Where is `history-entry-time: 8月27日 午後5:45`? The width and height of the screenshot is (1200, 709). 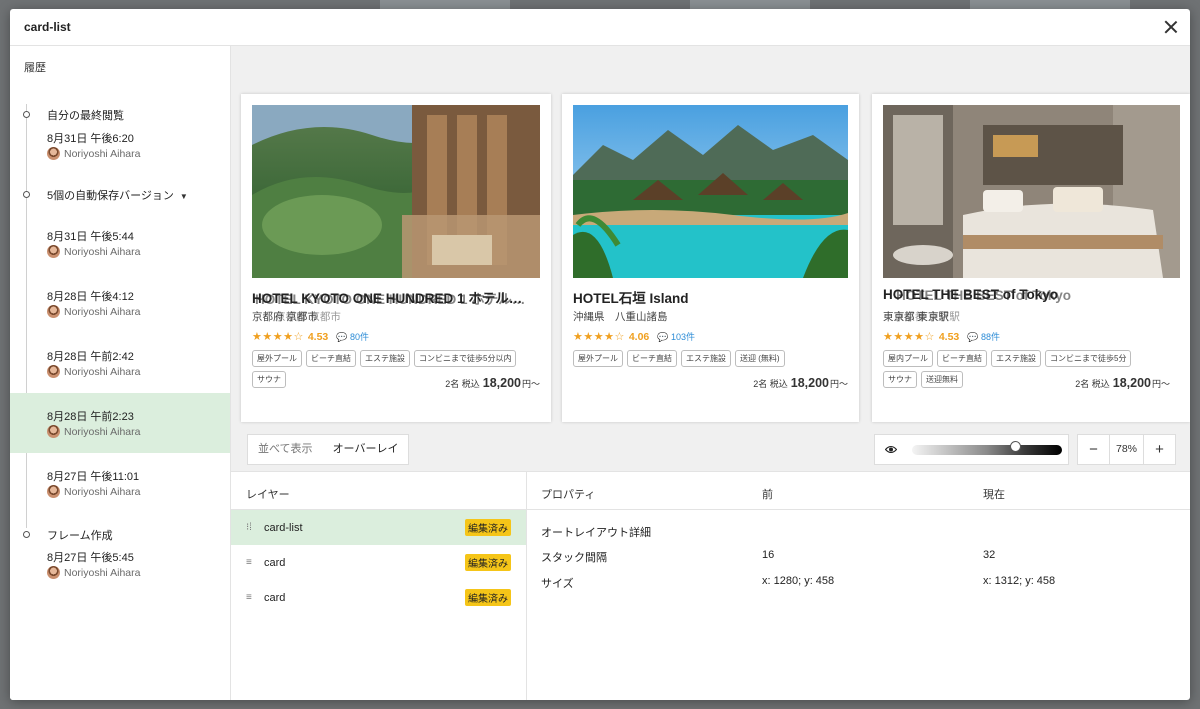
history-entry-time: 8月27日 午後5:45 is located at coordinates (90, 558).